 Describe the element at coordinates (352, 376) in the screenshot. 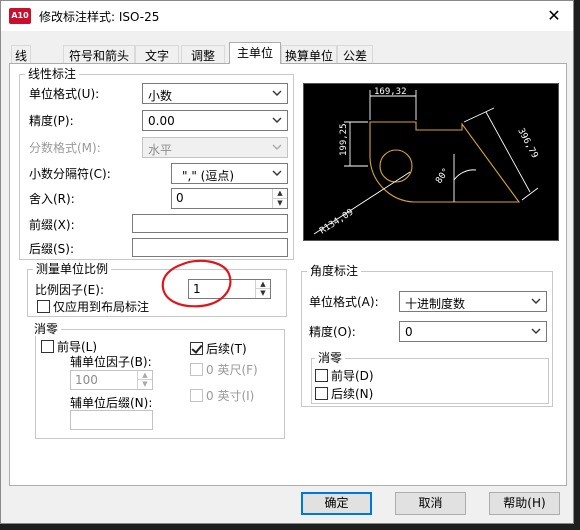

I see `angular-leading-label: 前导(D)` at that location.